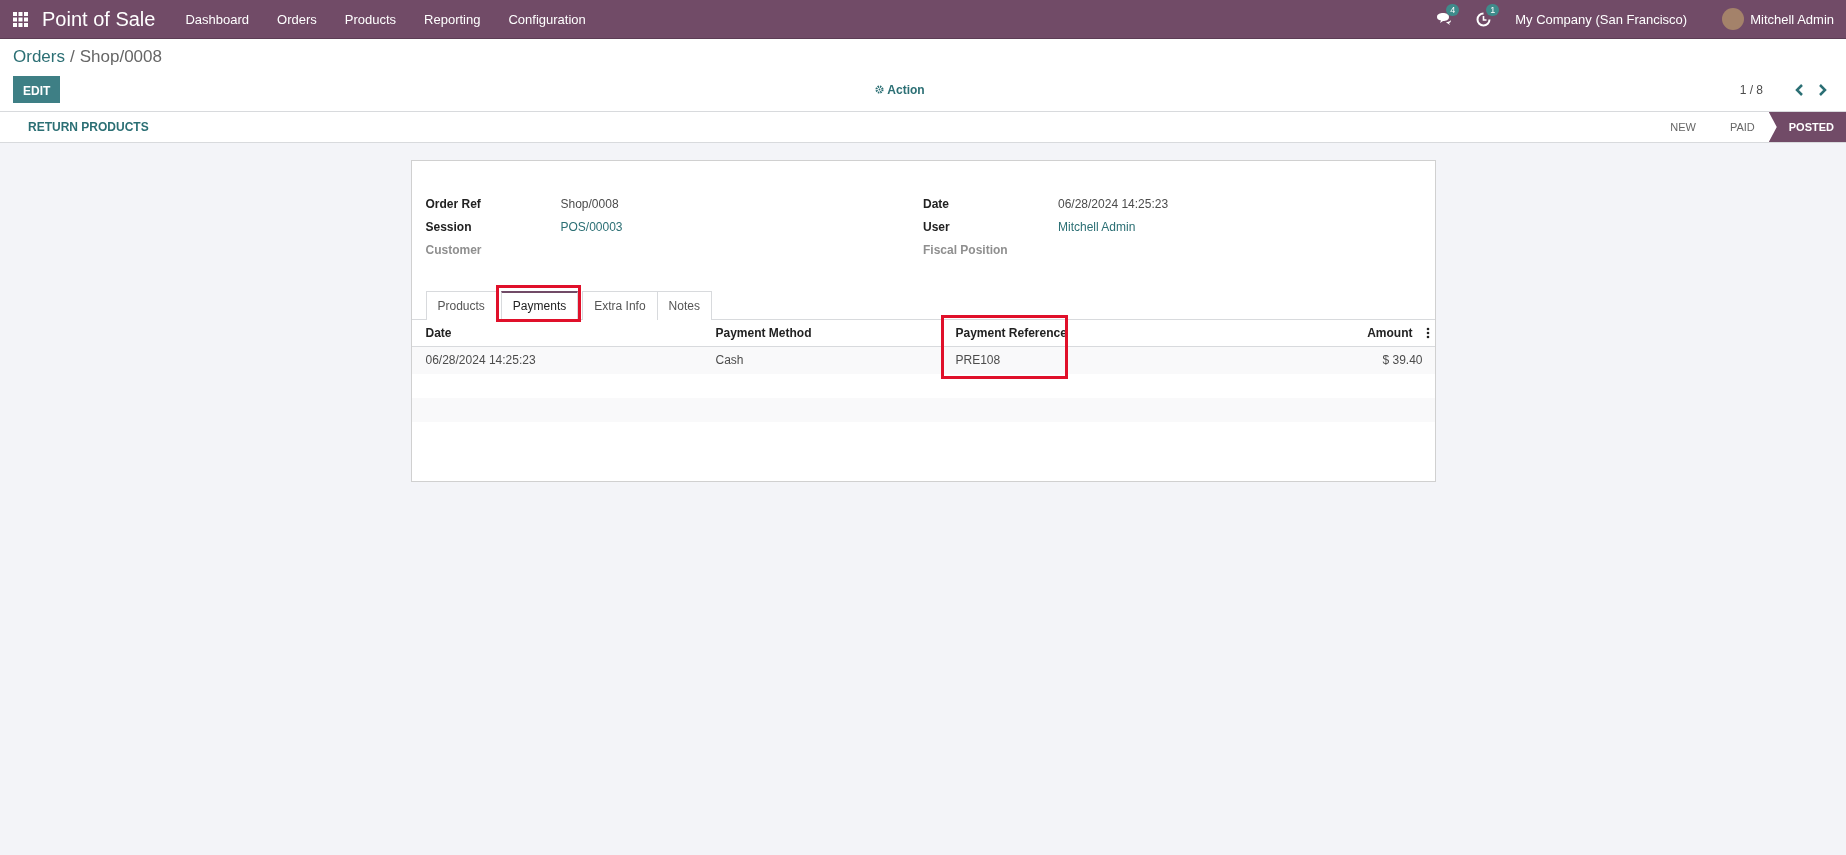 The image size is (1846, 855). What do you see at coordinates (620, 305) in the screenshot?
I see `tab: Extra Info` at bounding box center [620, 305].